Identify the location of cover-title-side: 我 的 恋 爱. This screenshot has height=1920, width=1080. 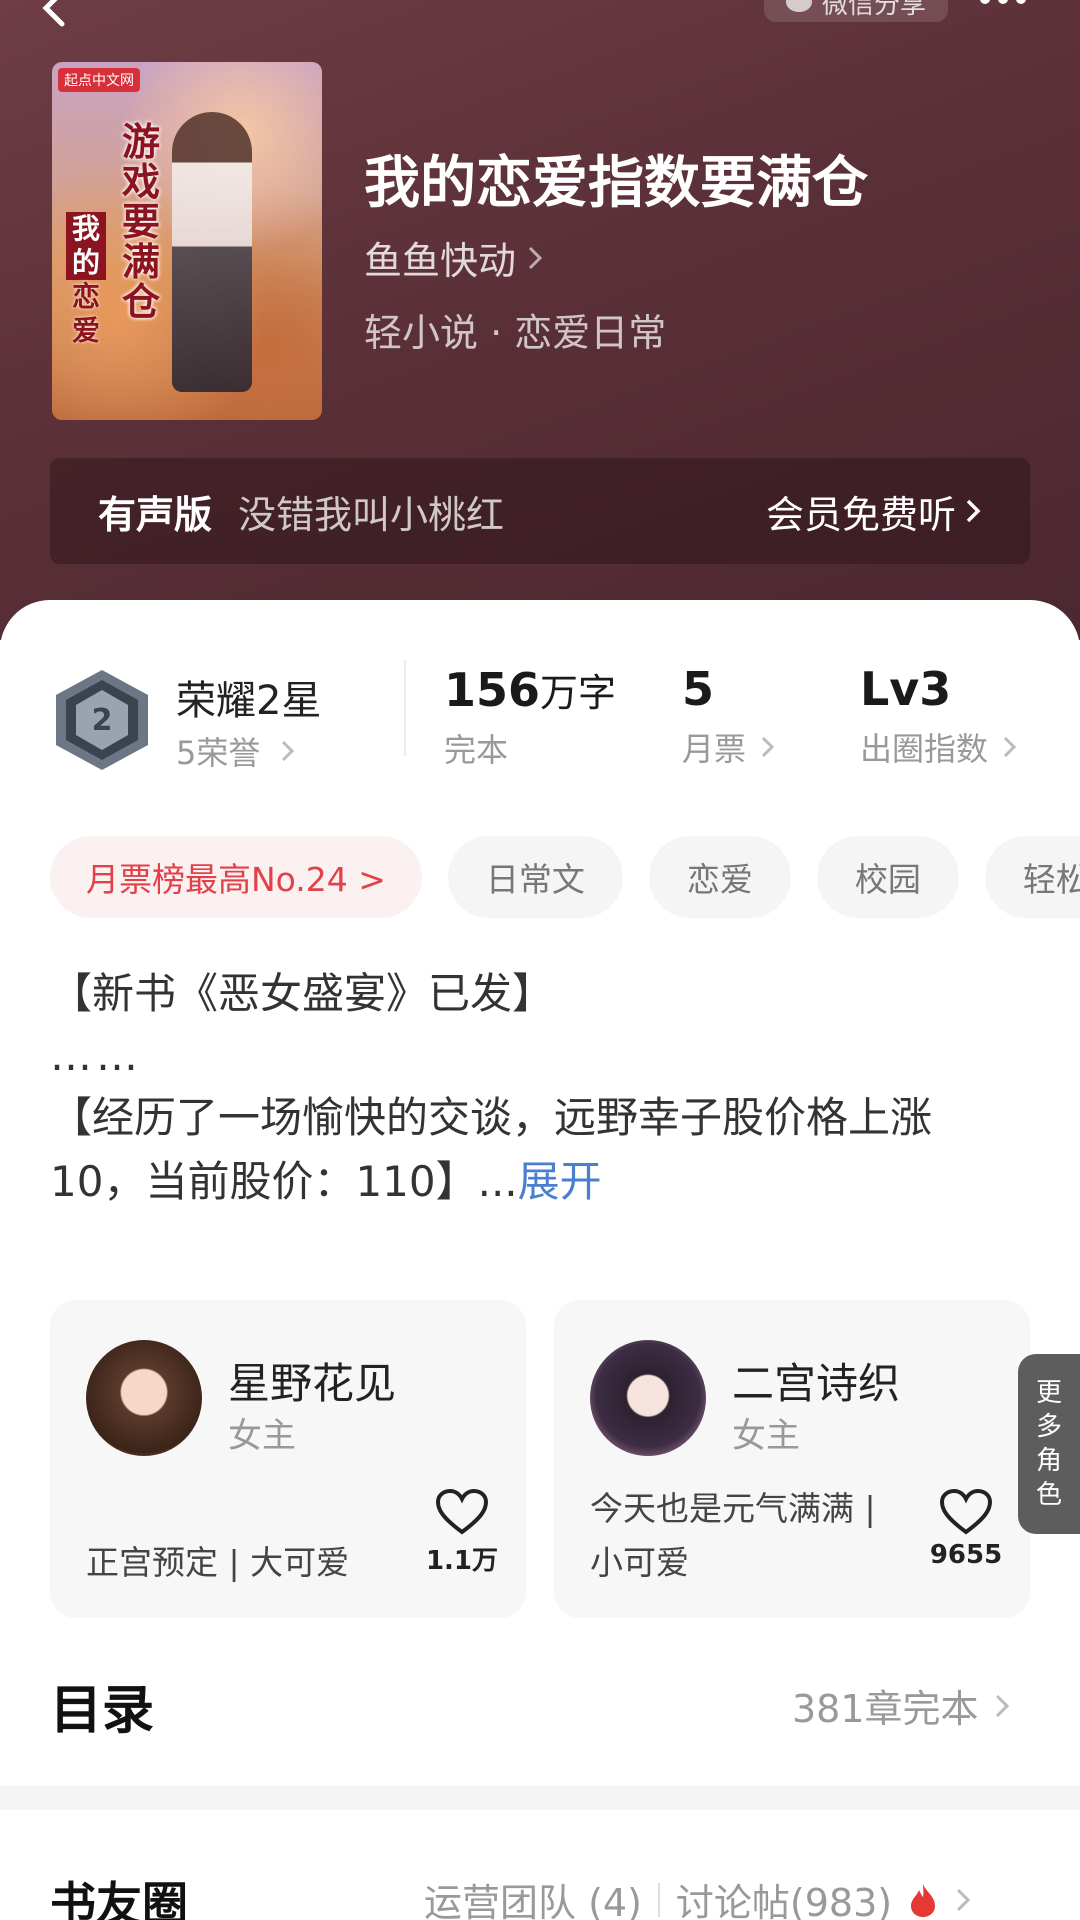
(86, 280).